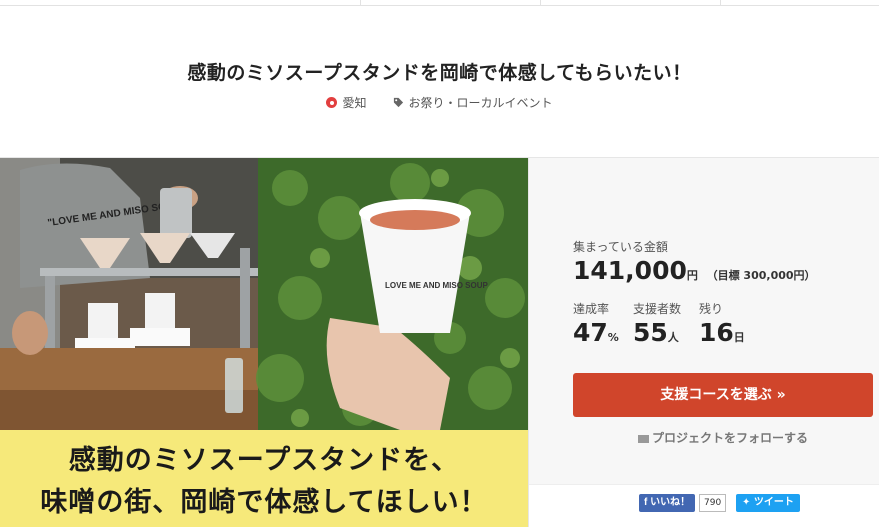  I want to click on supporters-stat: 55人, so click(656, 332).